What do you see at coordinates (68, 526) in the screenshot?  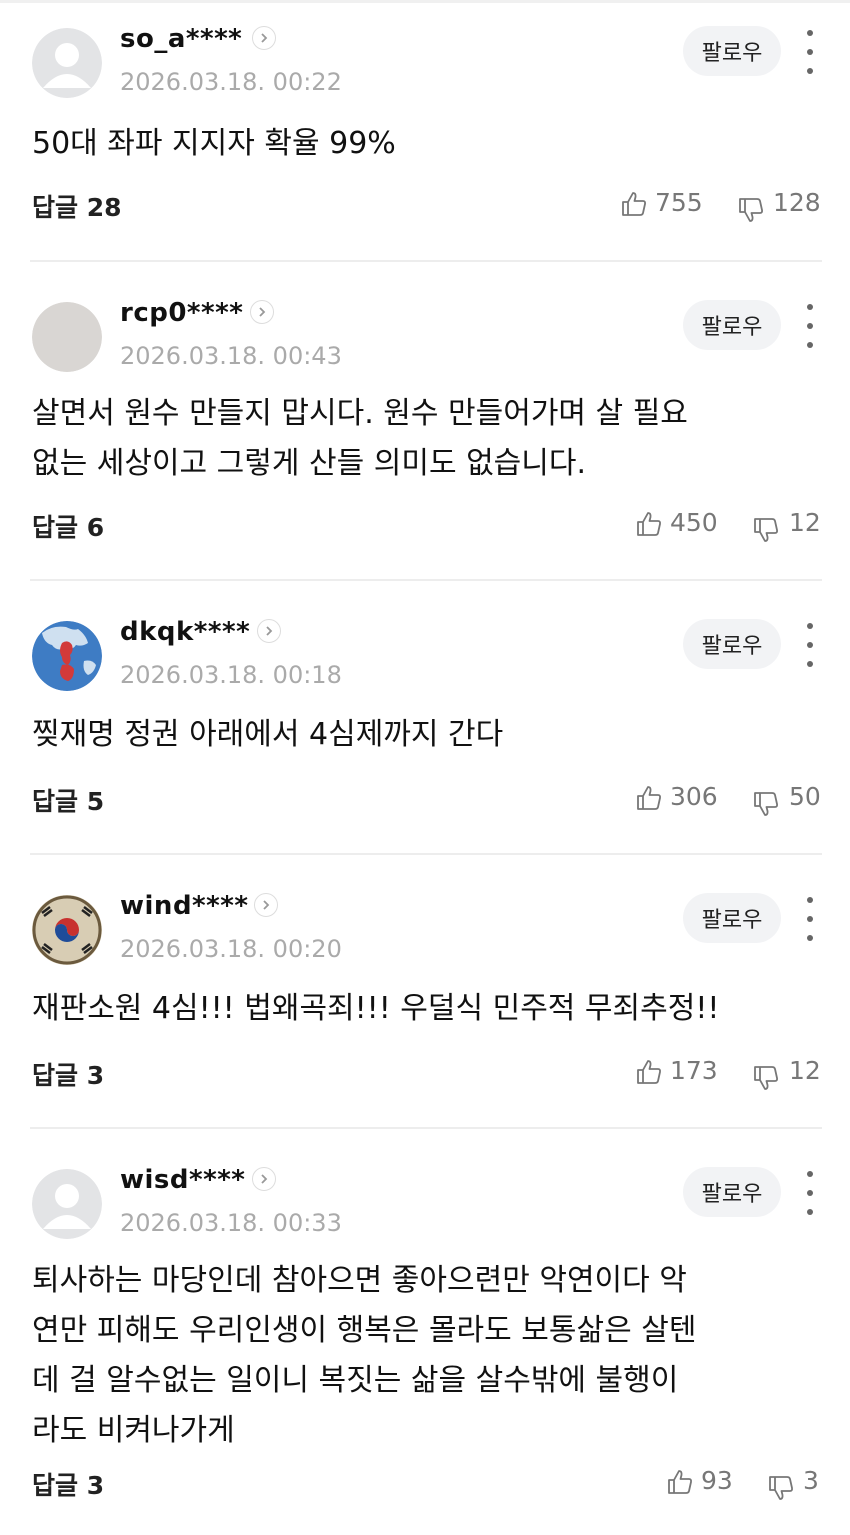 I see `reply-button: 답글 6` at bounding box center [68, 526].